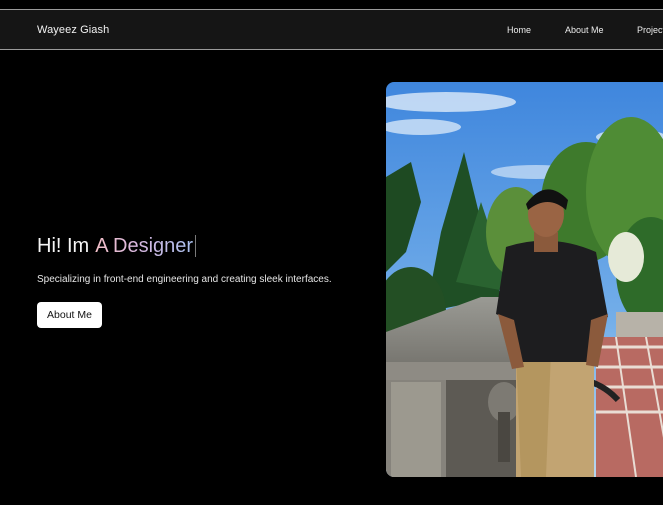  What do you see at coordinates (650, 30) in the screenshot?
I see `nav-link-projects: Projects` at bounding box center [650, 30].